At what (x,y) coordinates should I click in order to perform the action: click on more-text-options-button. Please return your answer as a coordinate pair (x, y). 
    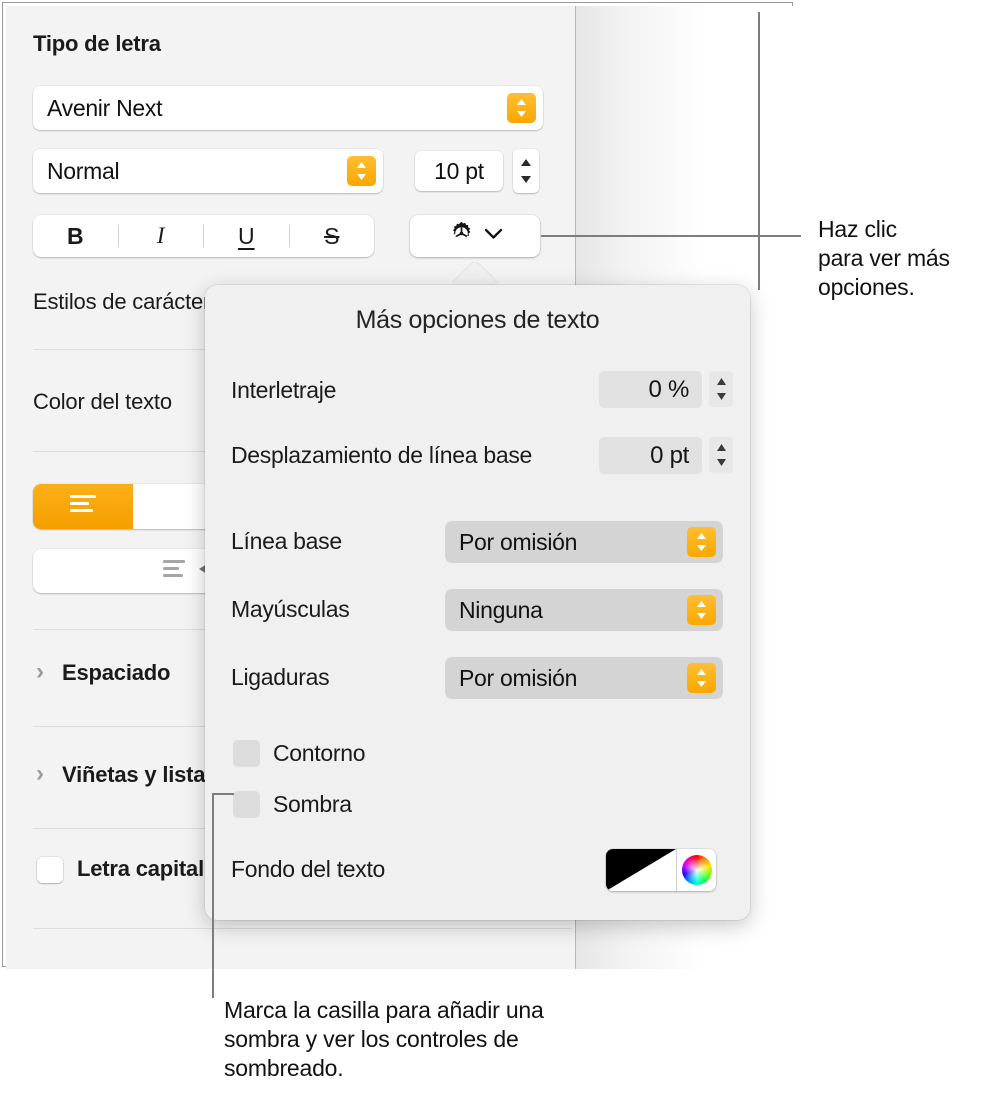
    Looking at the image, I should click on (475, 236).